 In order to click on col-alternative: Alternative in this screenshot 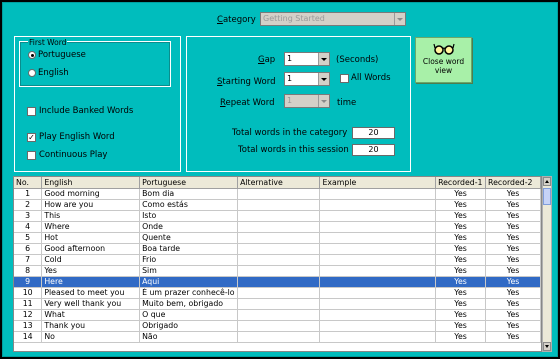, I will do `click(279, 183)`.